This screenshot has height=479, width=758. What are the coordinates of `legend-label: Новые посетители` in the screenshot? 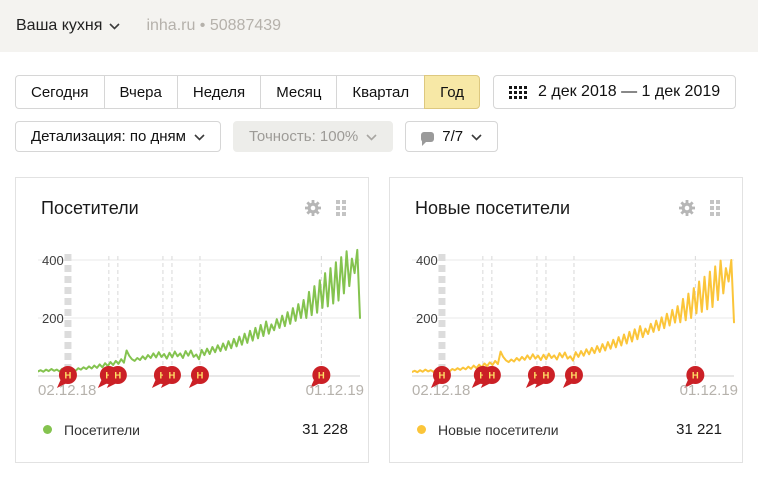 It's located at (498, 429).